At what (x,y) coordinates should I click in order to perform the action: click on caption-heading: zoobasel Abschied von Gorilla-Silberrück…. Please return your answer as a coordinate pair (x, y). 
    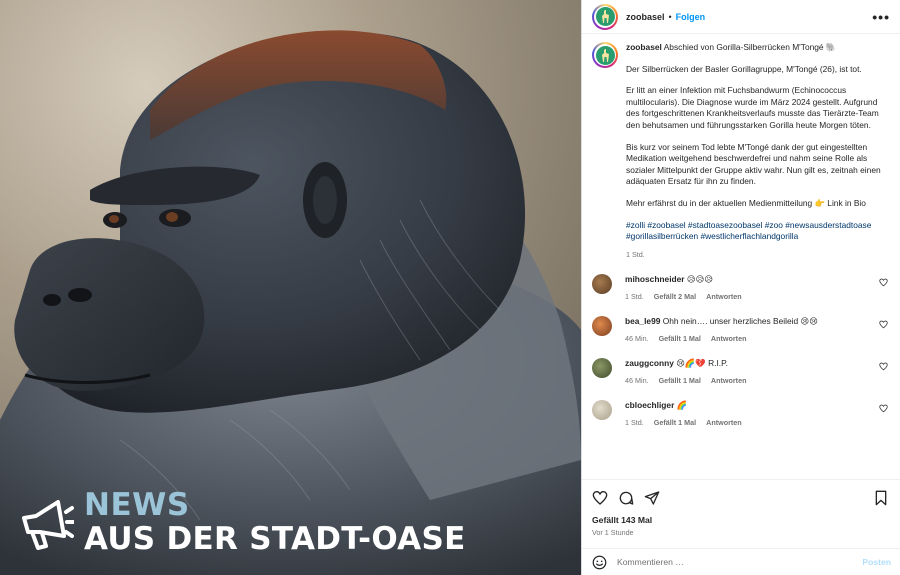
    Looking at the image, I should click on (755, 48).